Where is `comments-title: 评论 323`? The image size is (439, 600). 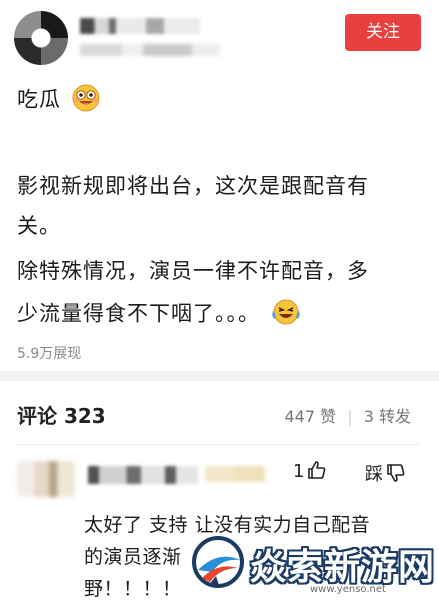 comments-title: 评论 323 is located at coordinates (61, 416).